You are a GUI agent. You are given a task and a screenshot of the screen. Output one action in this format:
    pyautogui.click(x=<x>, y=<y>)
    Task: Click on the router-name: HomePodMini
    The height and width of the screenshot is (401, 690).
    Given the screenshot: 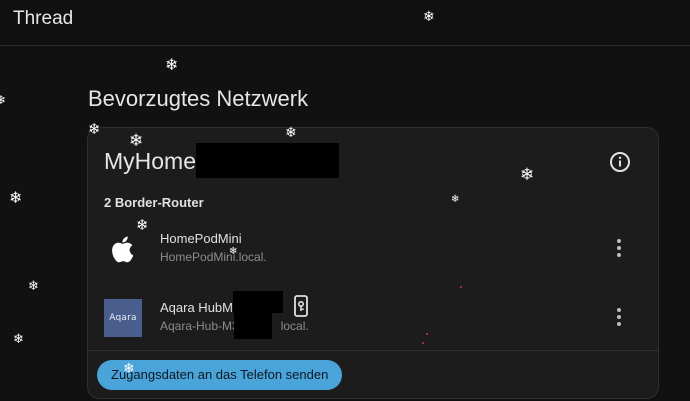 What is the action you would take?
    pyautogui.click(x=201, y=238)
    